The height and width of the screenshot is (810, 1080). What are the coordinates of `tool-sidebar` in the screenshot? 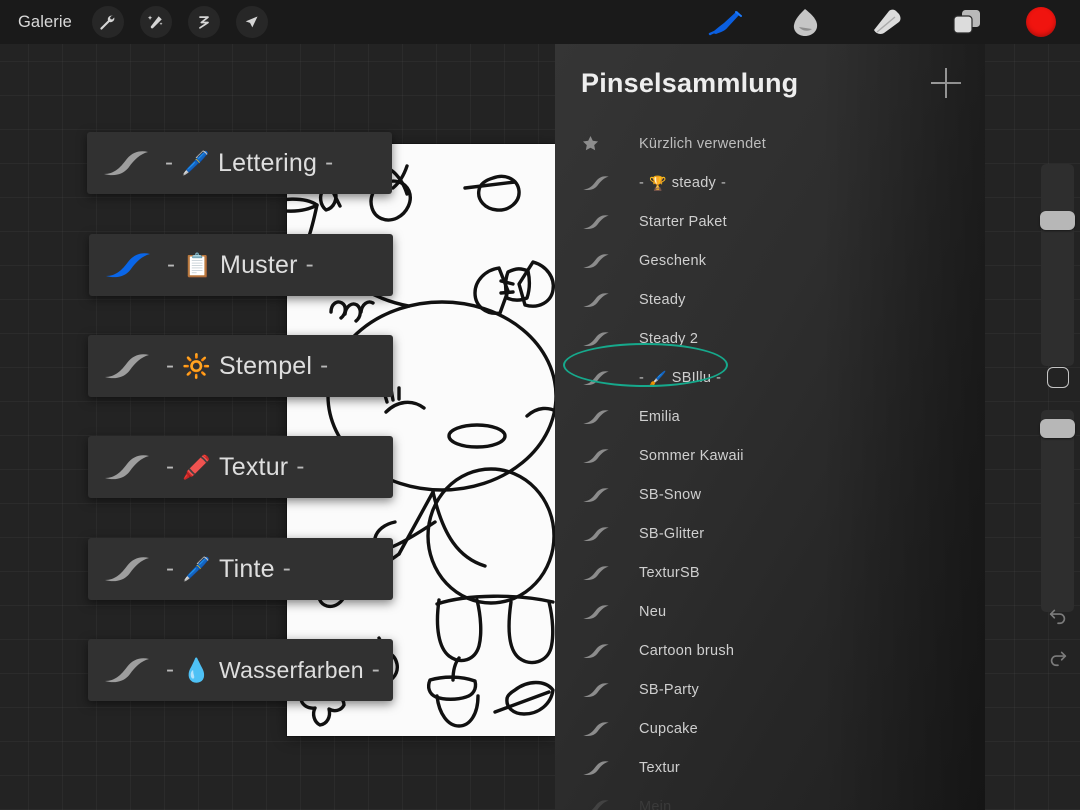 It's located at (1057, 422).